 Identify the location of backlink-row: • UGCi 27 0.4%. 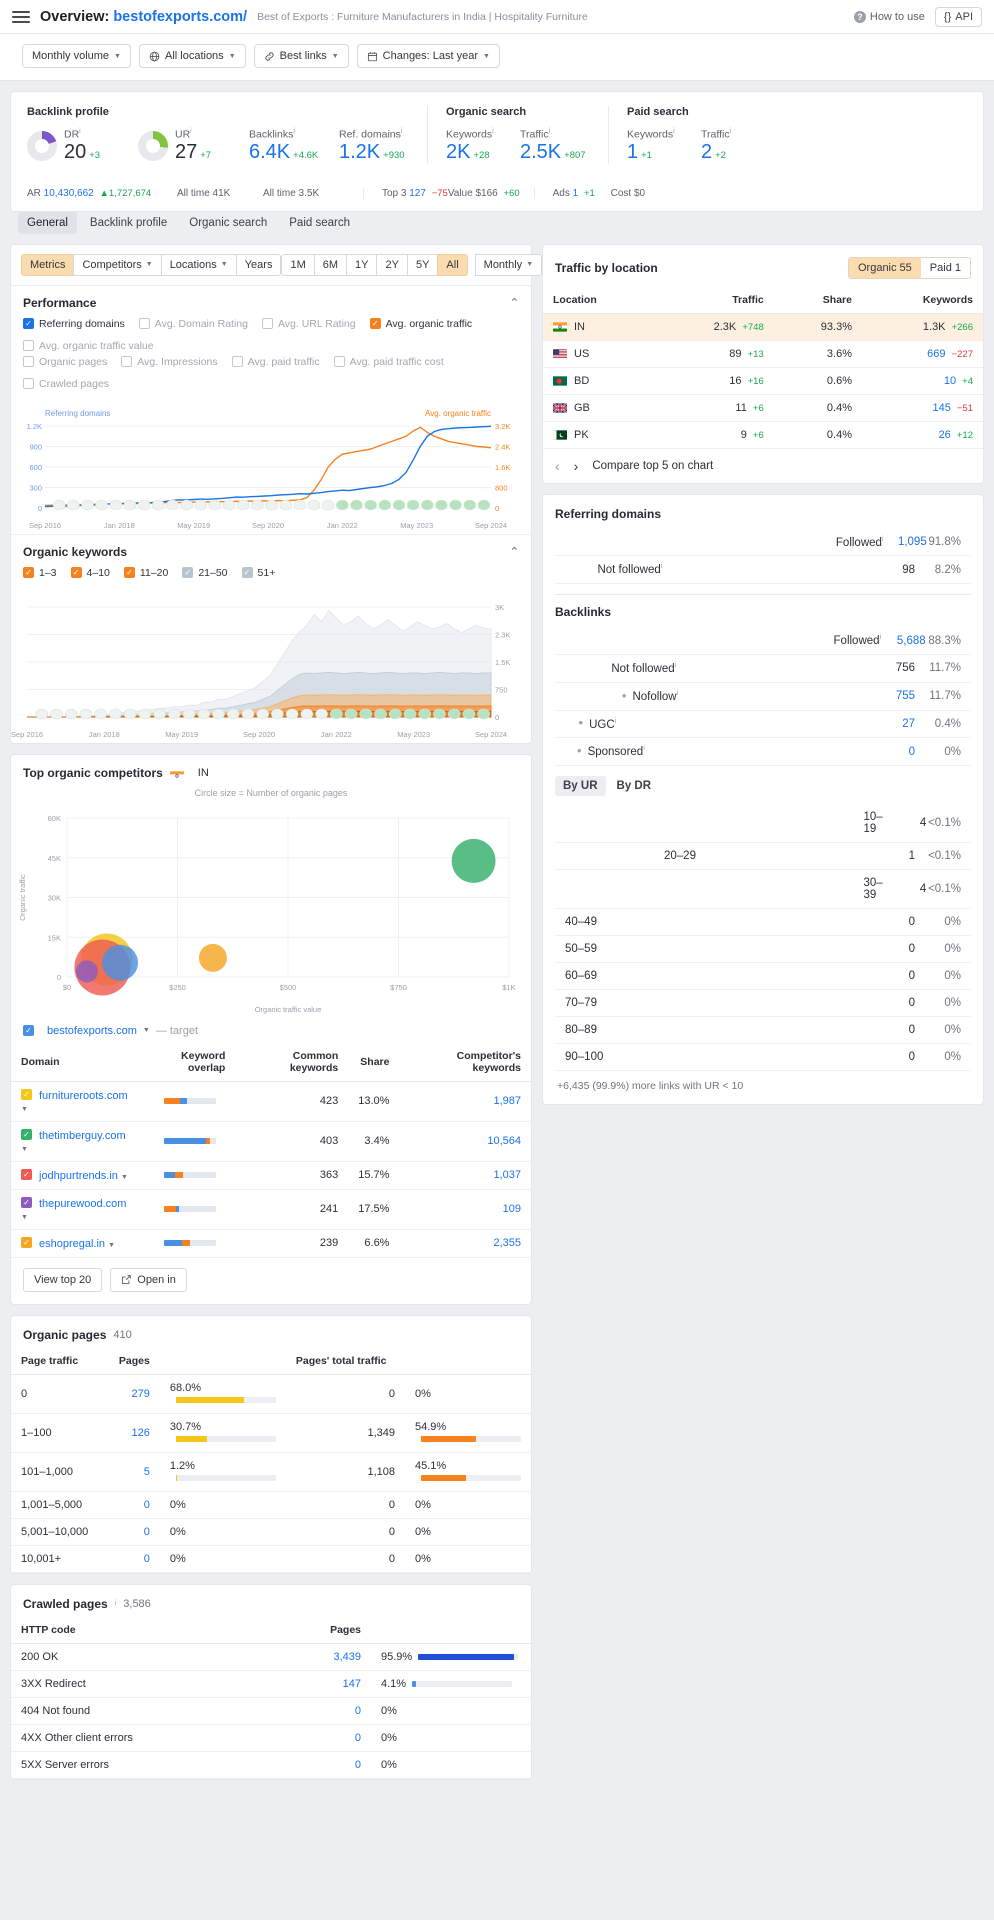
(763, 725).